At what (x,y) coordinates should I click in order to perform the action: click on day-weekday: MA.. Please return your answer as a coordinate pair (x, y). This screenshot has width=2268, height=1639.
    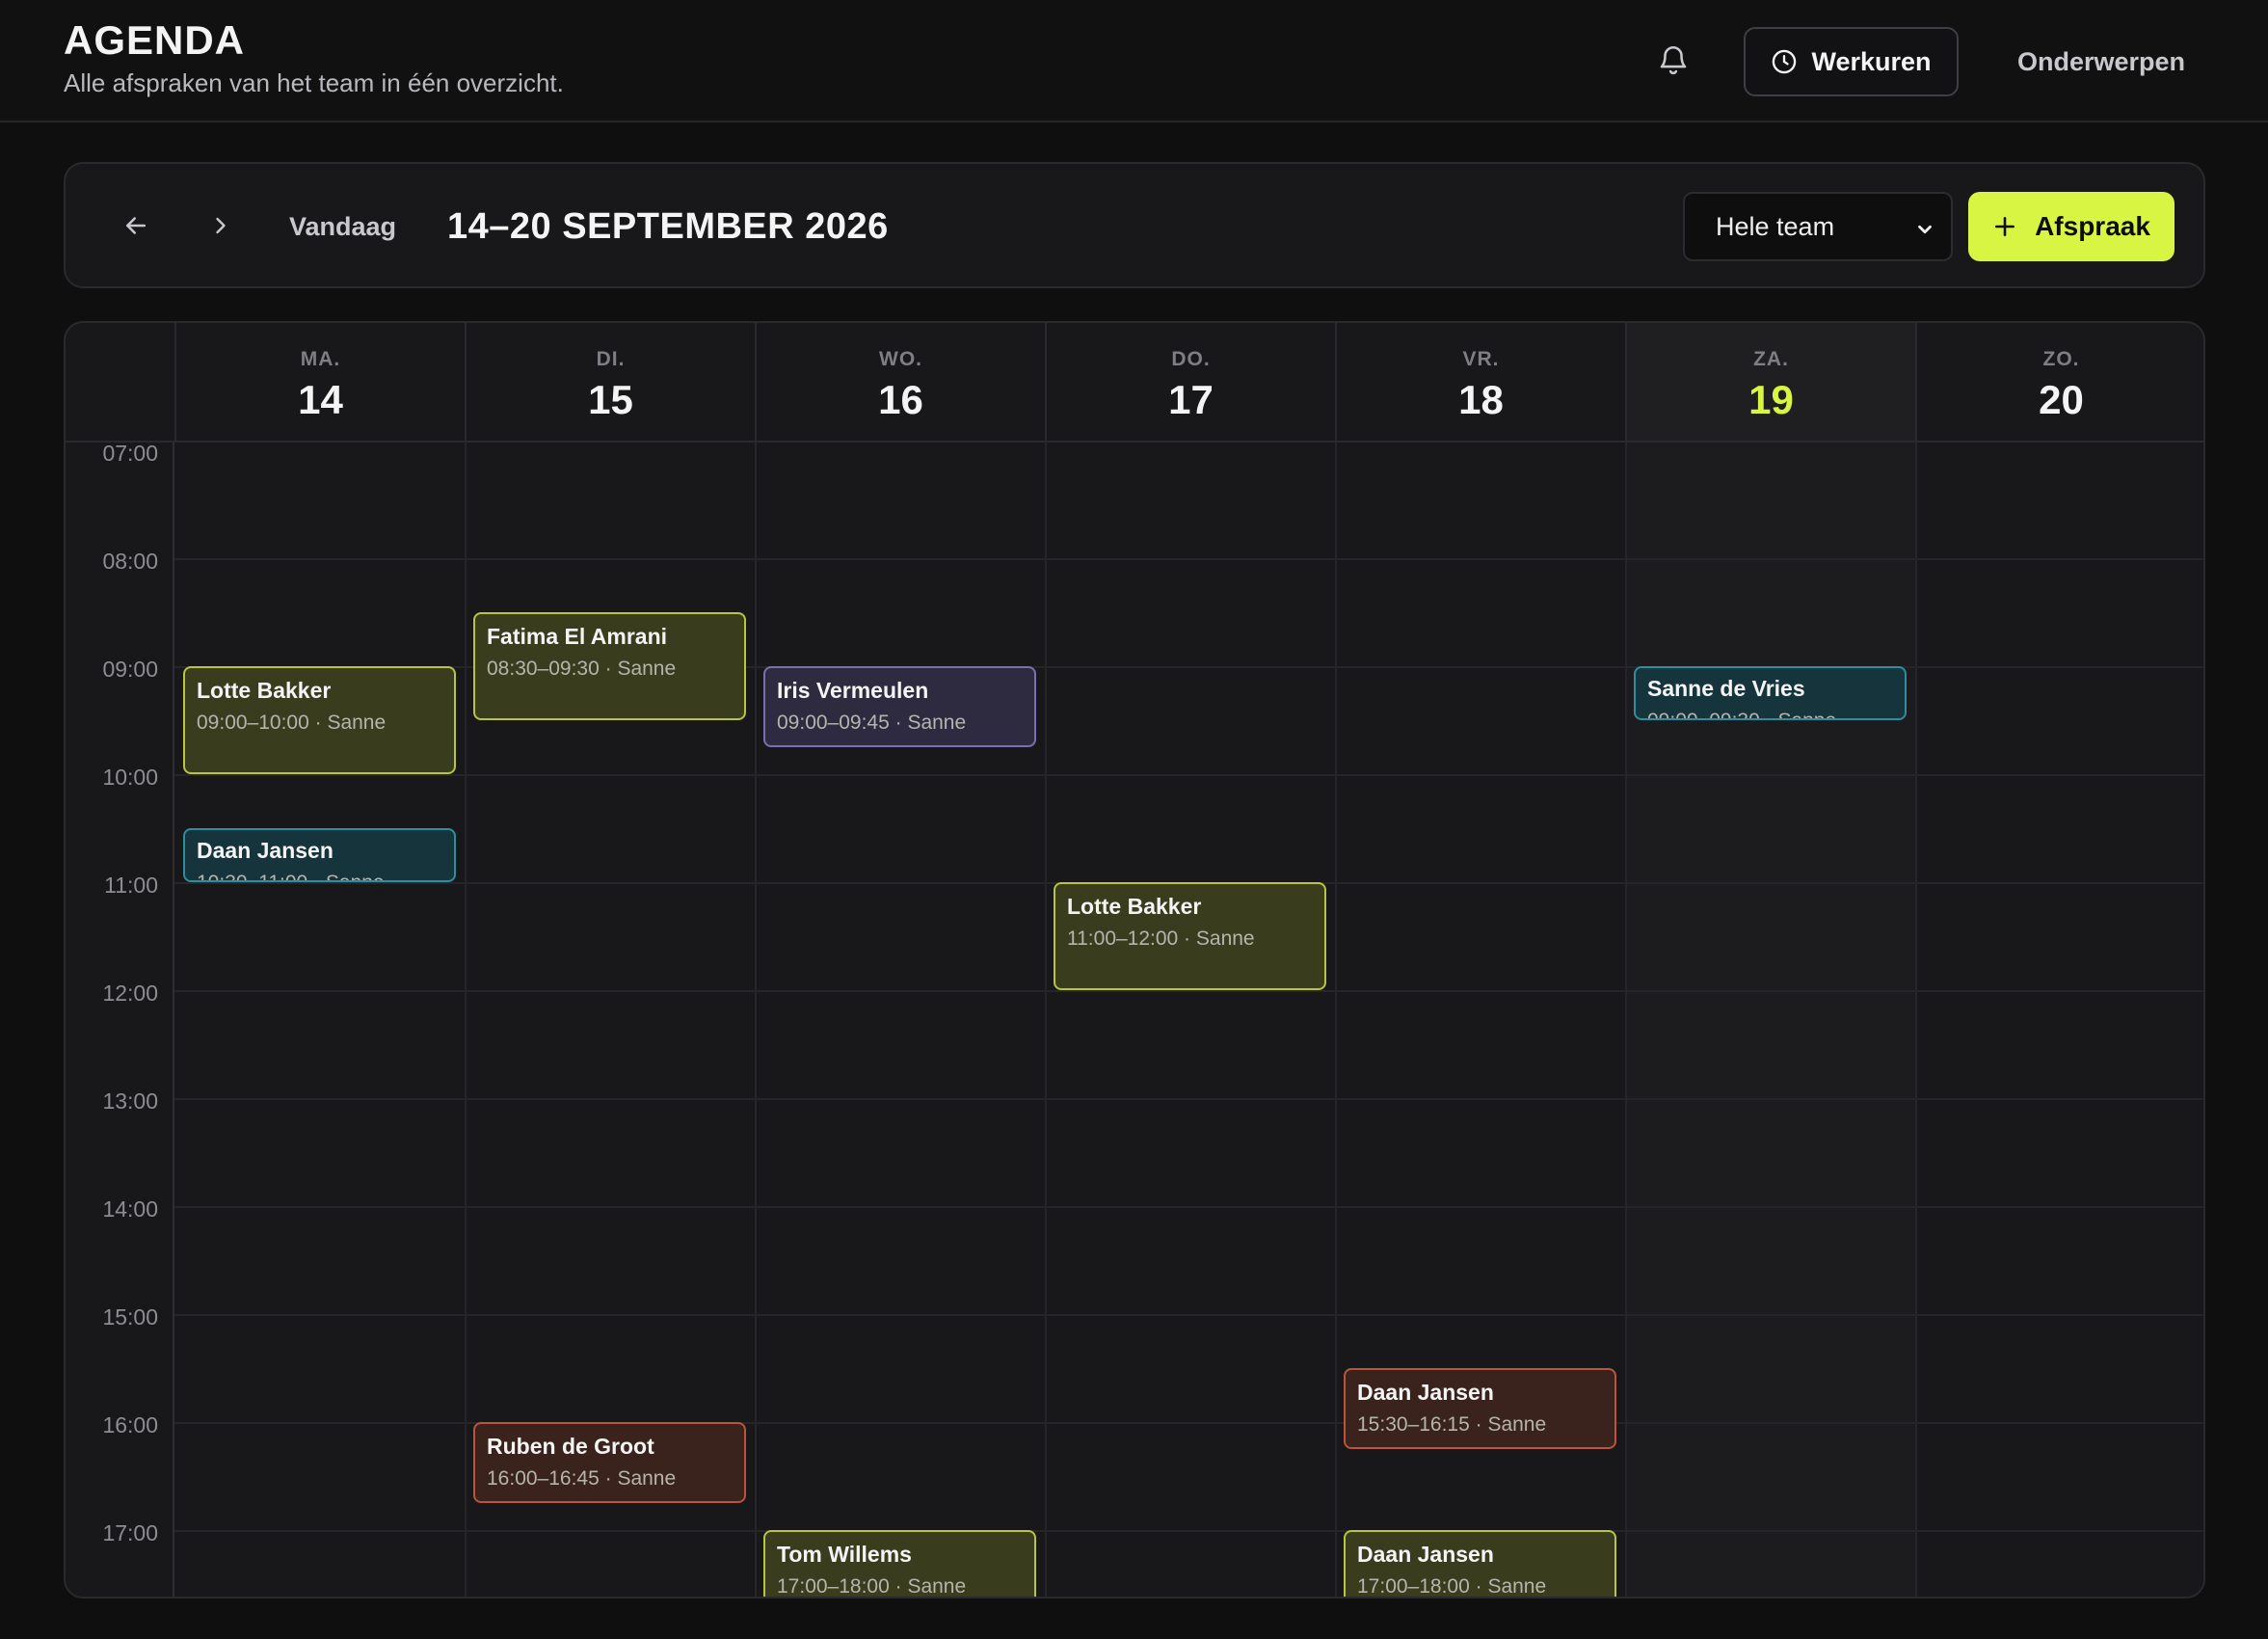
    Looking at the image, I should click on (320, 359).